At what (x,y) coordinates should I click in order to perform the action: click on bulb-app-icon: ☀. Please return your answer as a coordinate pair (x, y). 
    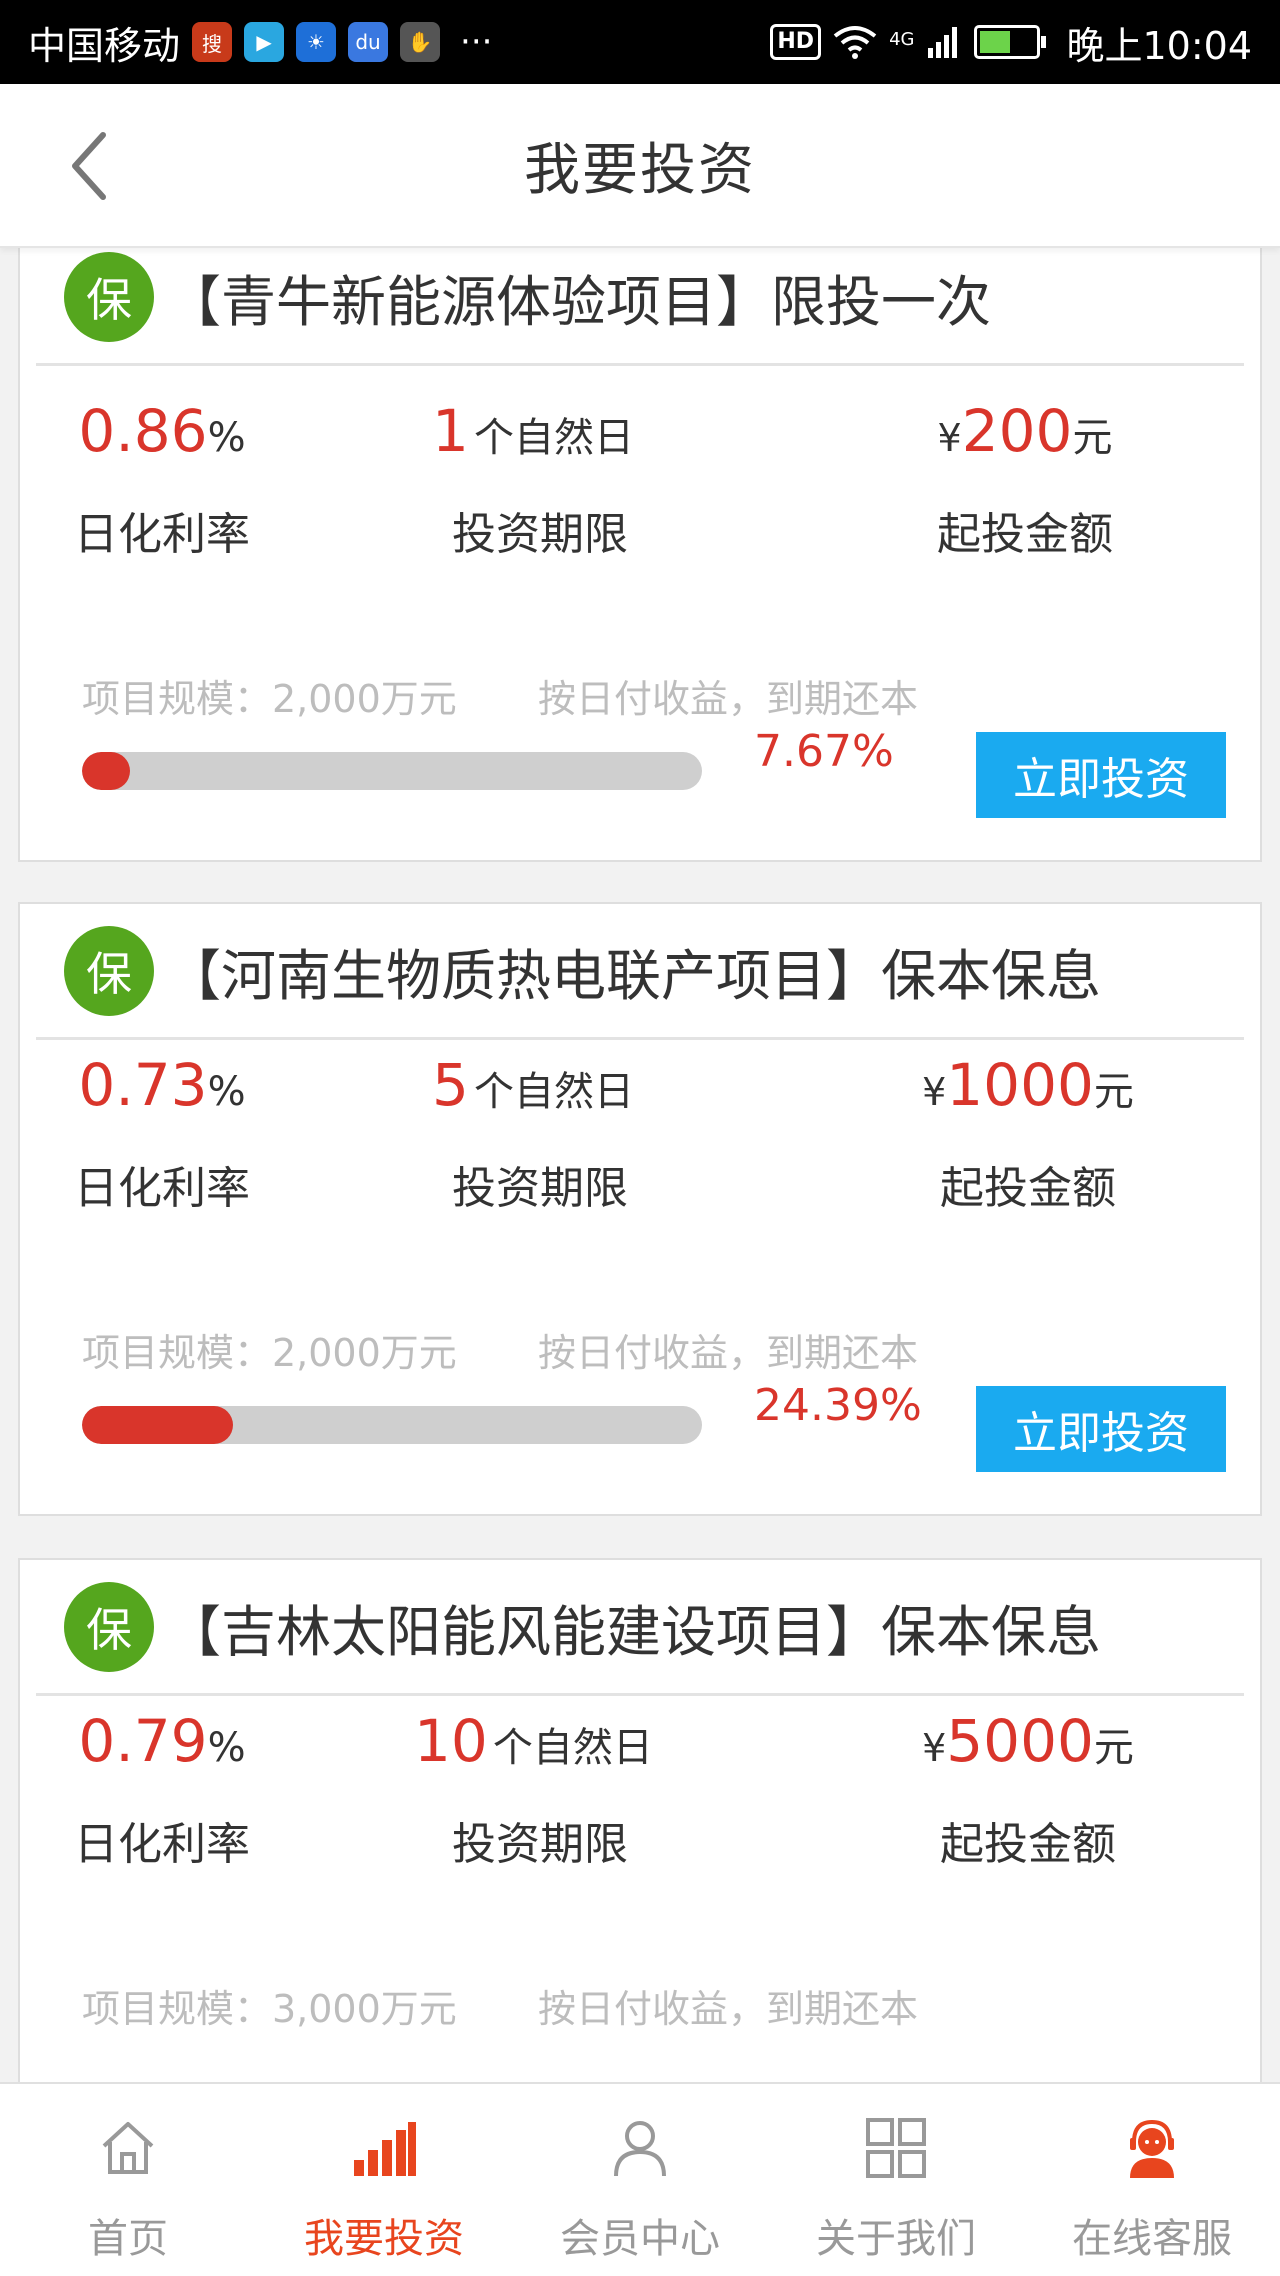
    Looking at the image, I should click on (316, 42).